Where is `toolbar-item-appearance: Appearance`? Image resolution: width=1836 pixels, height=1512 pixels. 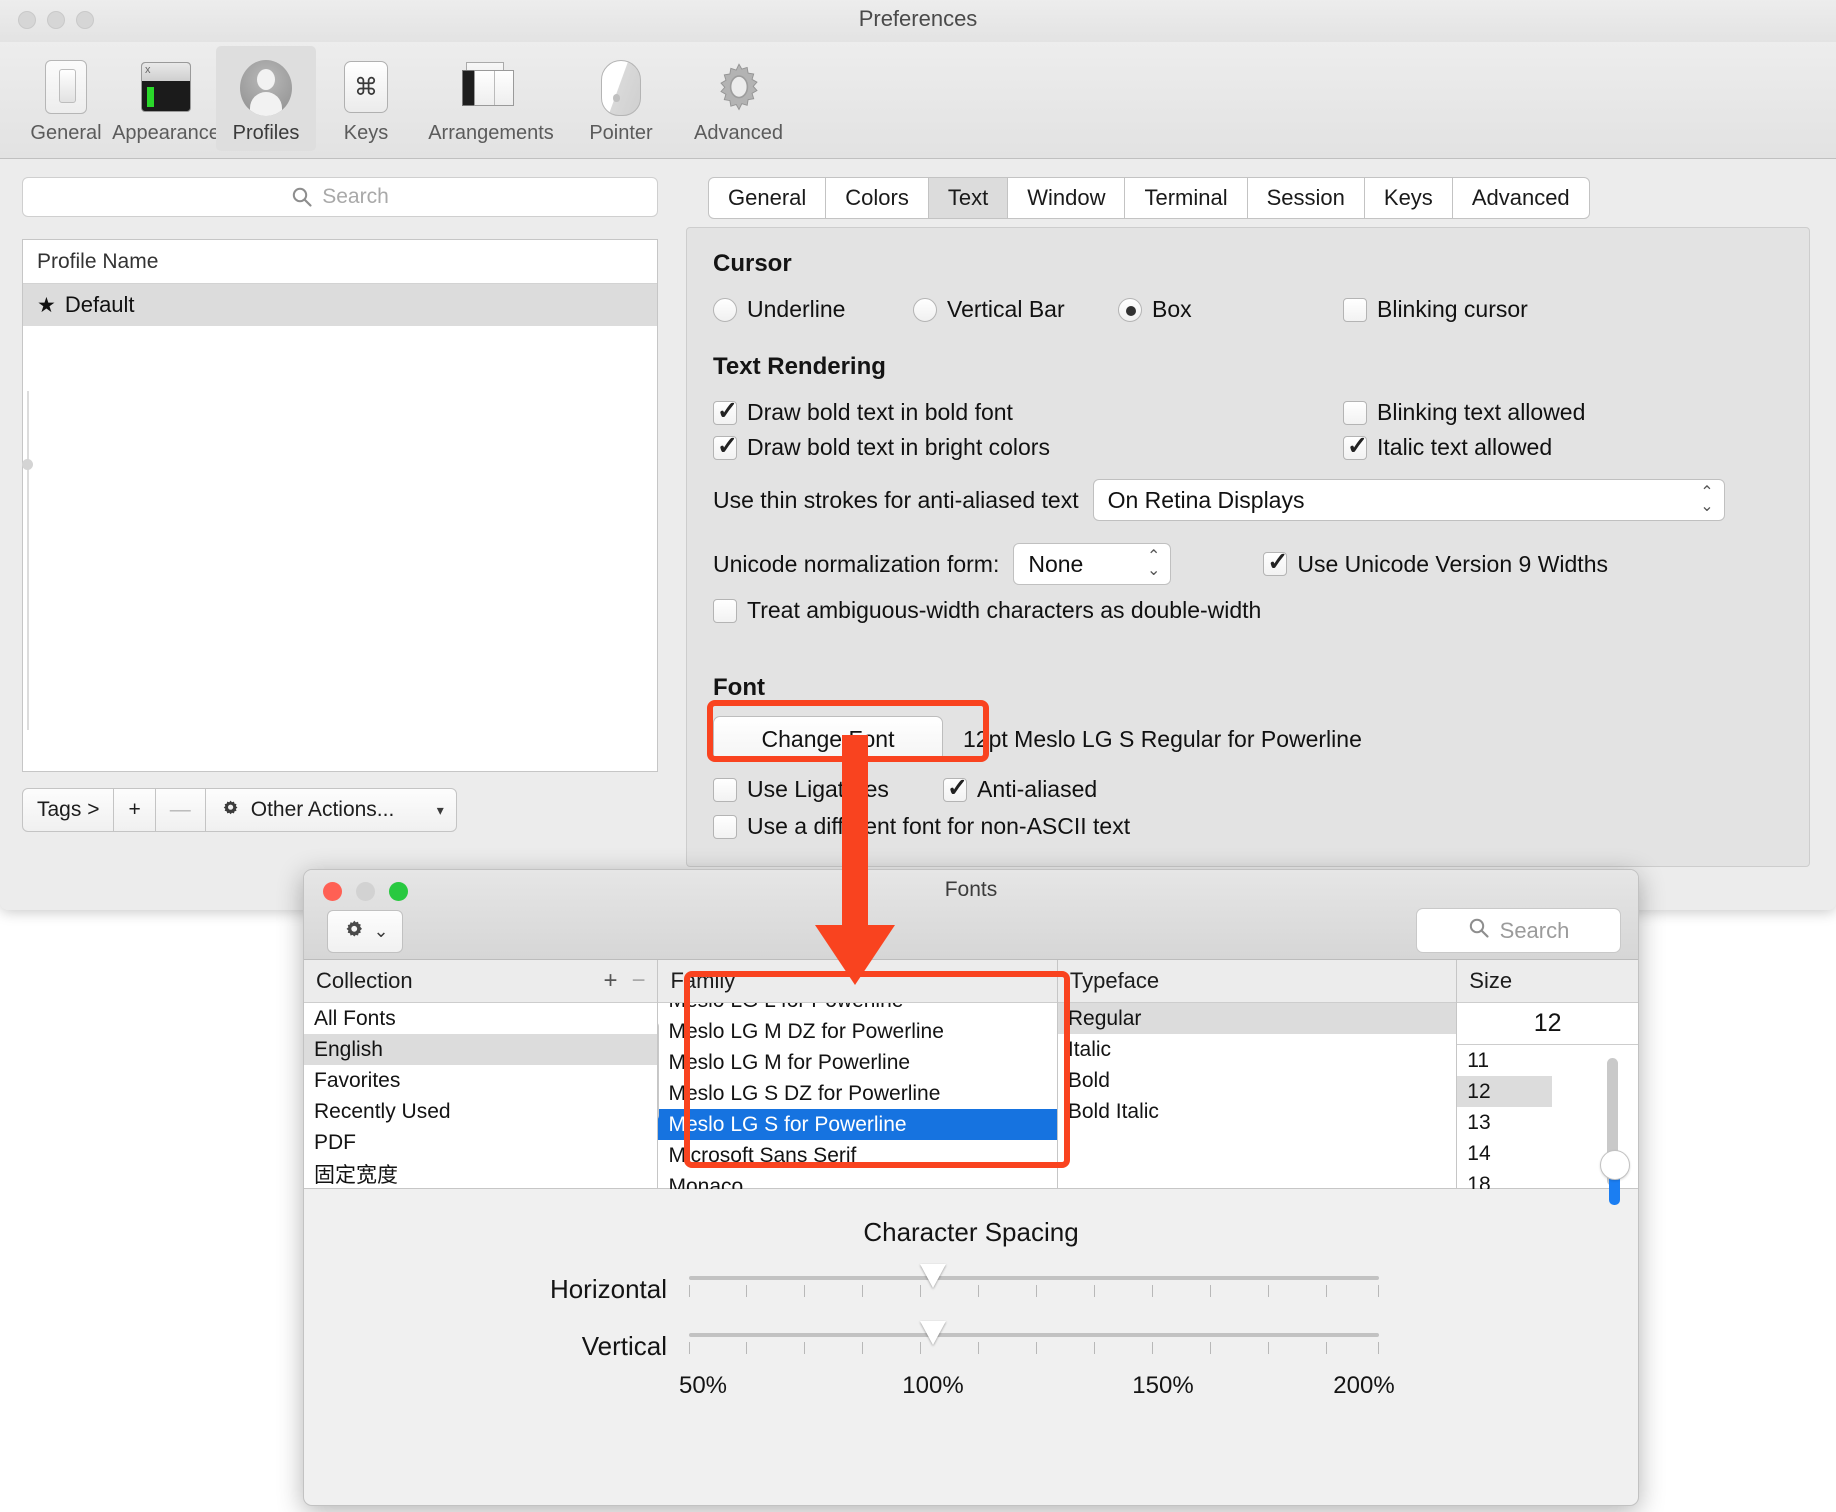 toolbar-item-appearance: Appearance is located at coordinates (166, 98).